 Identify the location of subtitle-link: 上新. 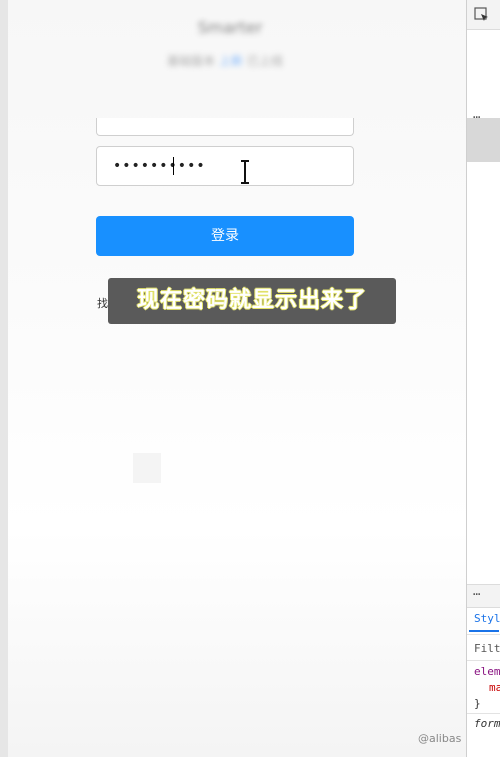
(231, 61).